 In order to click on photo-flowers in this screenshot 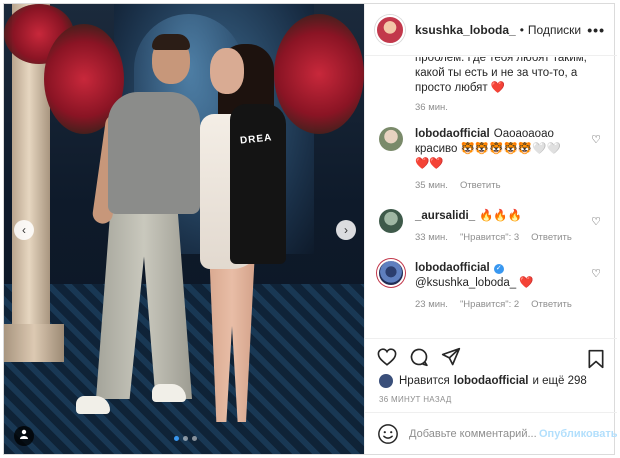, I will do `click(319, 74)`.